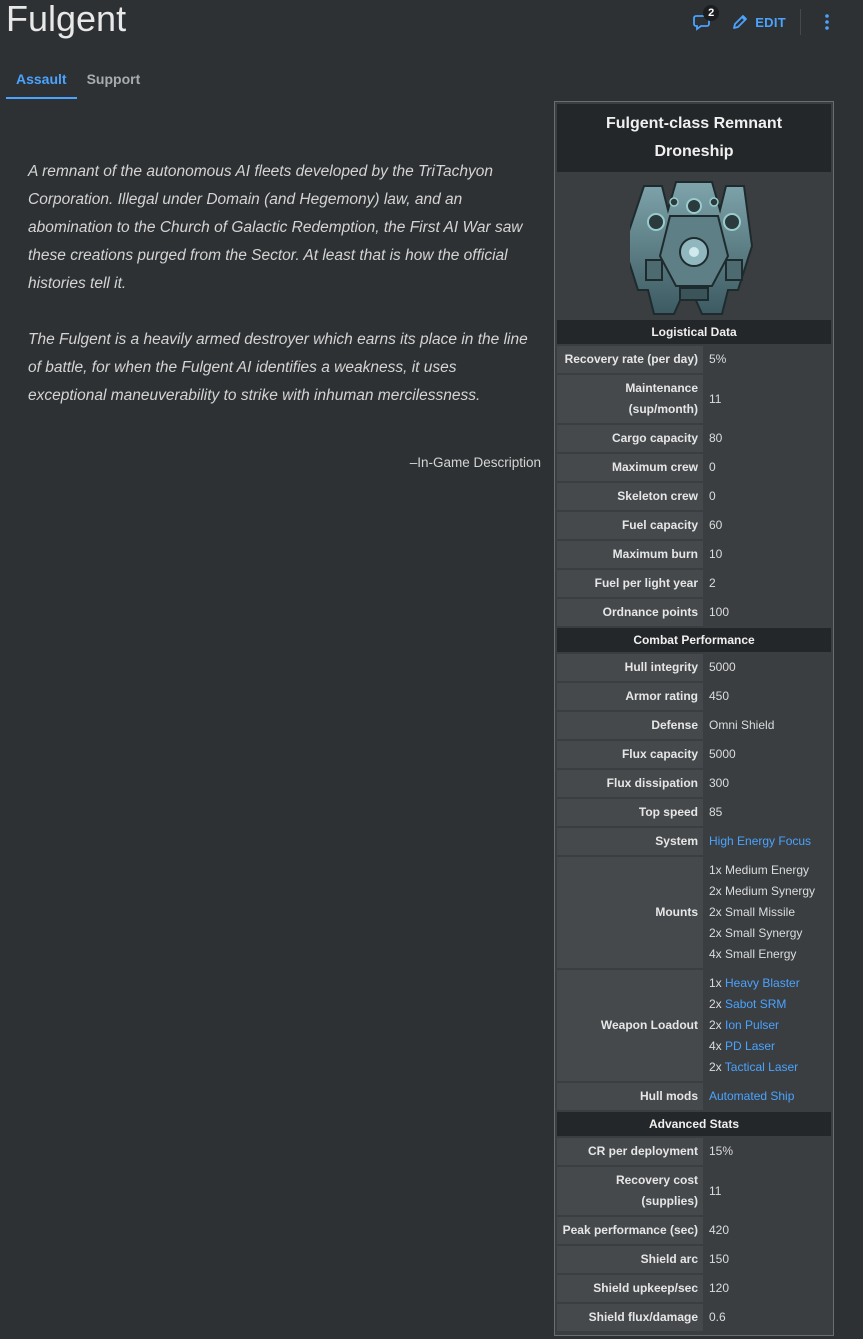 Image resolution: width=863 pixels, height=1339 pixels. What do you see at coordinates (770, 22) in the screenshot?
I see `edit-label: EDIT` at bounding box center [770, 22].